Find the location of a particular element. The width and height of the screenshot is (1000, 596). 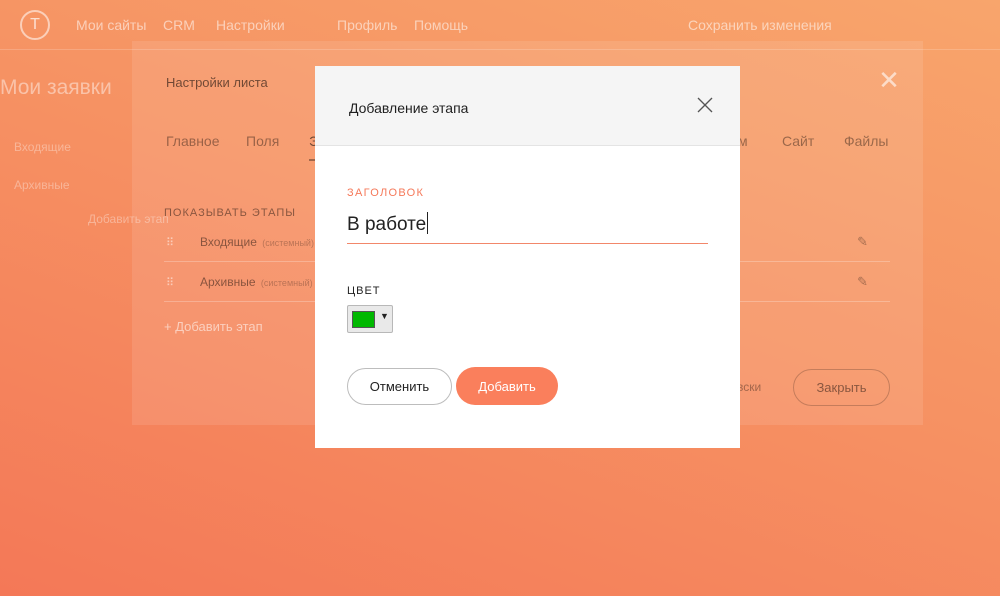

nav-link-help: Помощь is located at coordinates (441, 25).